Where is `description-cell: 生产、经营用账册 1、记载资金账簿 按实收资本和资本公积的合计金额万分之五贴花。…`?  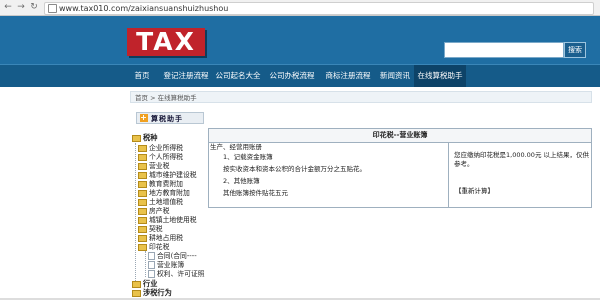 description-cell: 生产、经营用账册 1、记载资金账簿 按实收资本和资本公积的合计金额万分之五贴花。… is located at coordinates (329, 175).